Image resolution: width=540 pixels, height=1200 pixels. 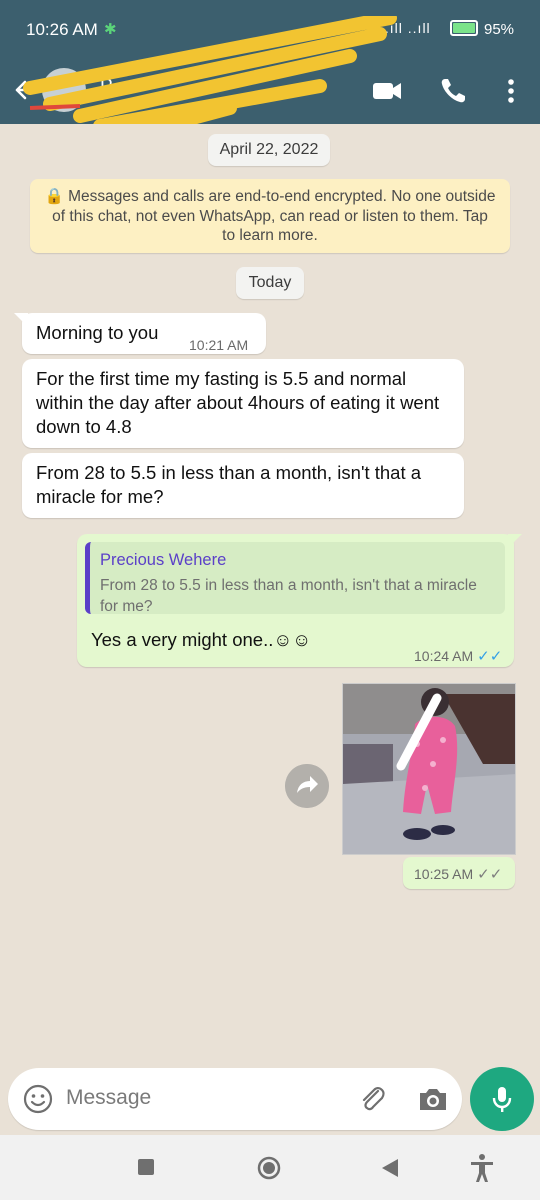 What do you see at coordinates (108, 1098) in the screenshot?
I see `message-input: Message` at bounding box center [108, 1098].